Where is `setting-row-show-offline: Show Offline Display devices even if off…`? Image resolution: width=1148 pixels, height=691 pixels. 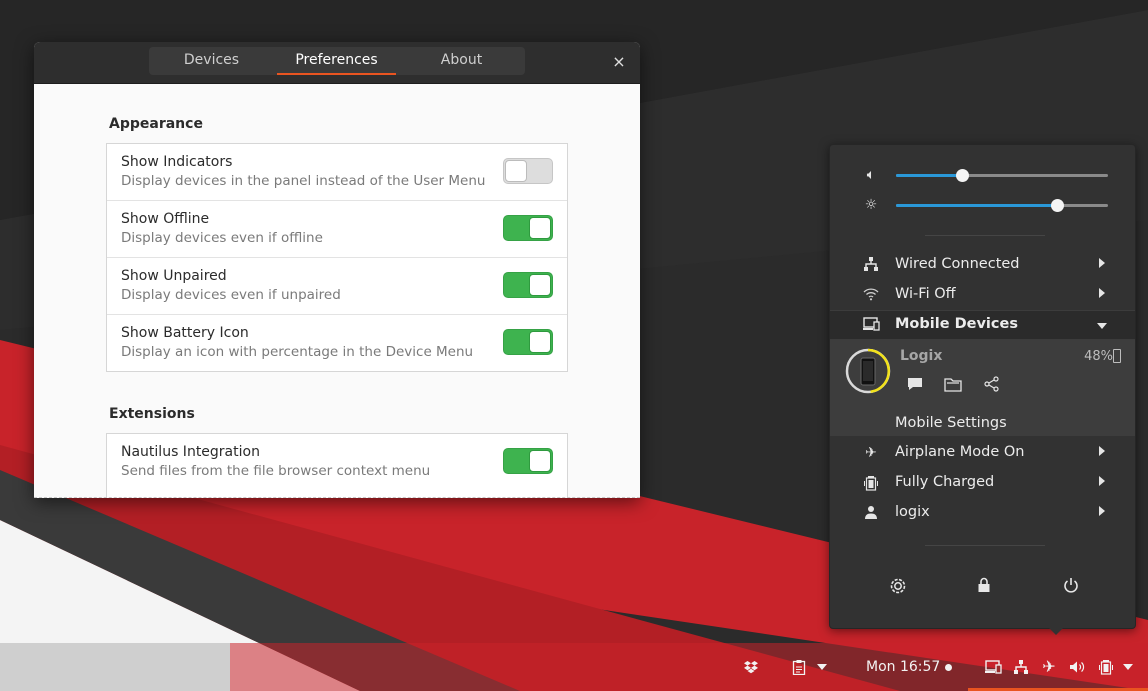
setting-row-show-offline: Show Offline Display devices even if off… is located at coordinates (337, 229).